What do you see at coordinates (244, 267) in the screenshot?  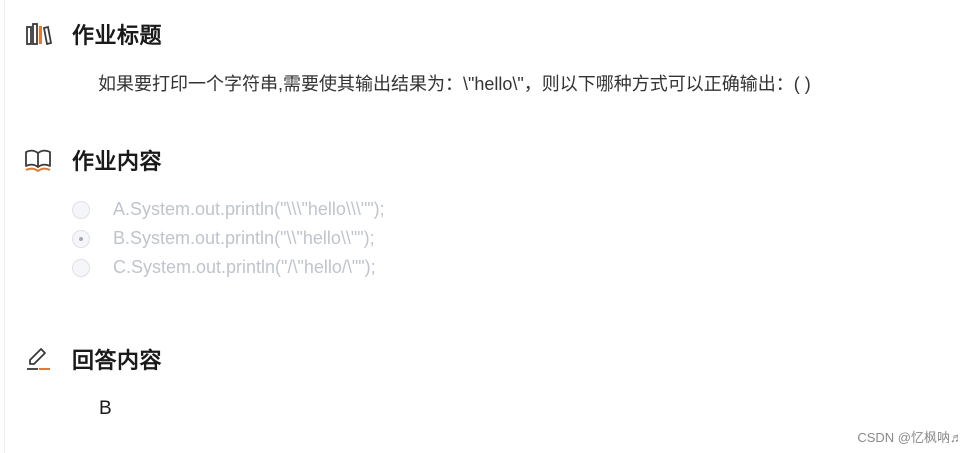 I see `option-c-label: C.System.out.println("/\"hello/\"");` at bounding box center [244, 267].